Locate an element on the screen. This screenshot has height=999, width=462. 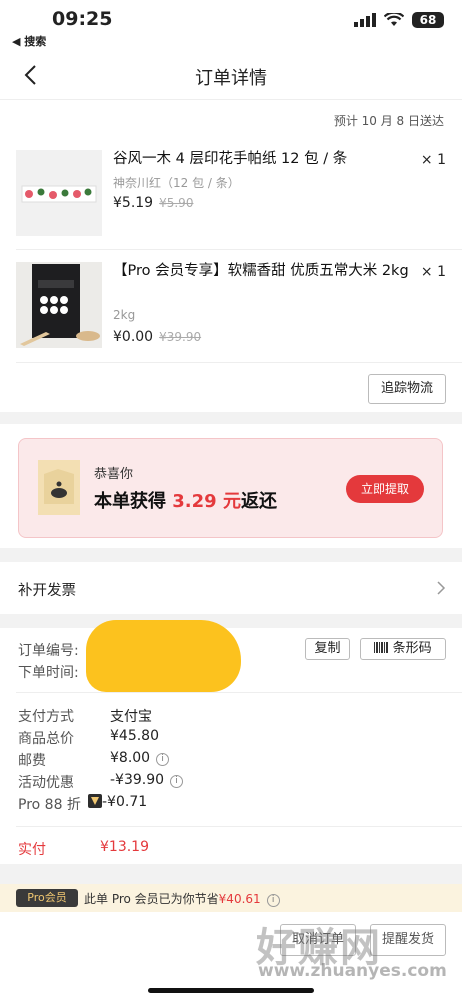
current-price: ¥5.19 is located at coordinates (133, 203).